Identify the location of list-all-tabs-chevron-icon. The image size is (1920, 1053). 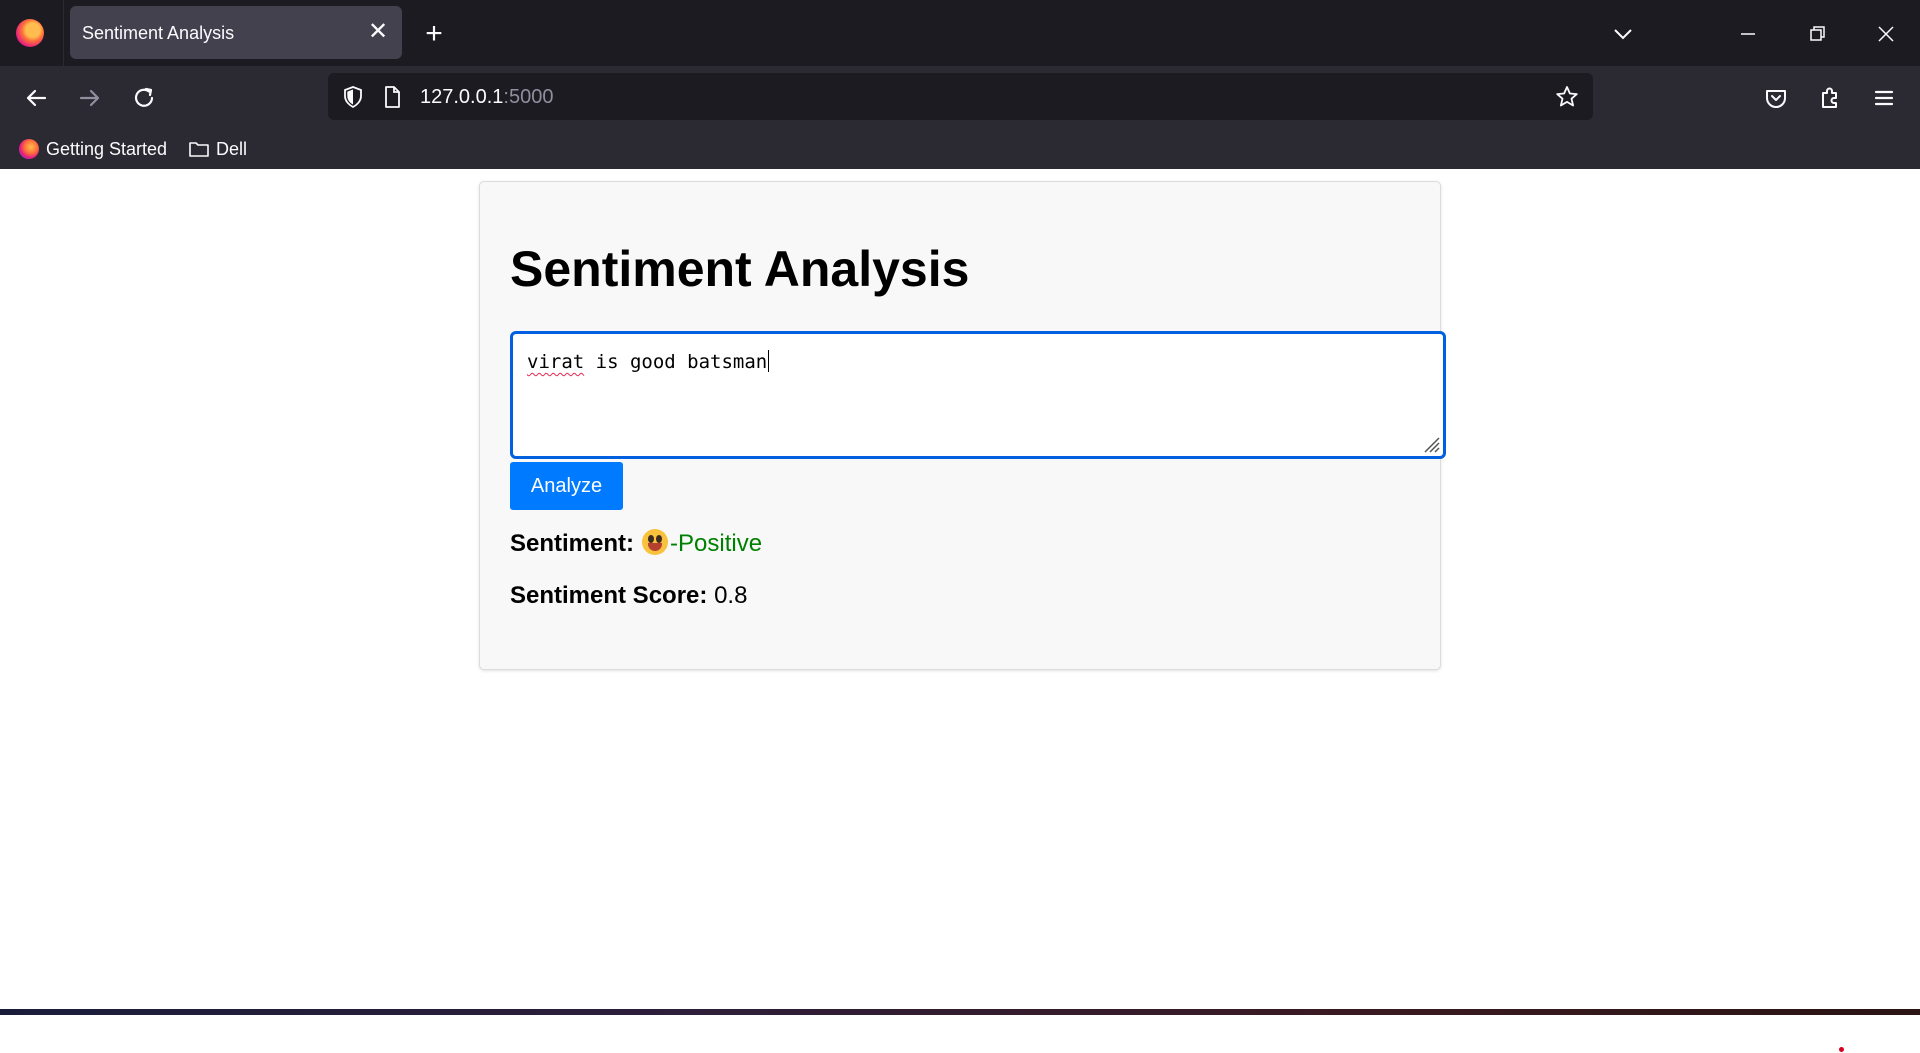
(1623, 34).